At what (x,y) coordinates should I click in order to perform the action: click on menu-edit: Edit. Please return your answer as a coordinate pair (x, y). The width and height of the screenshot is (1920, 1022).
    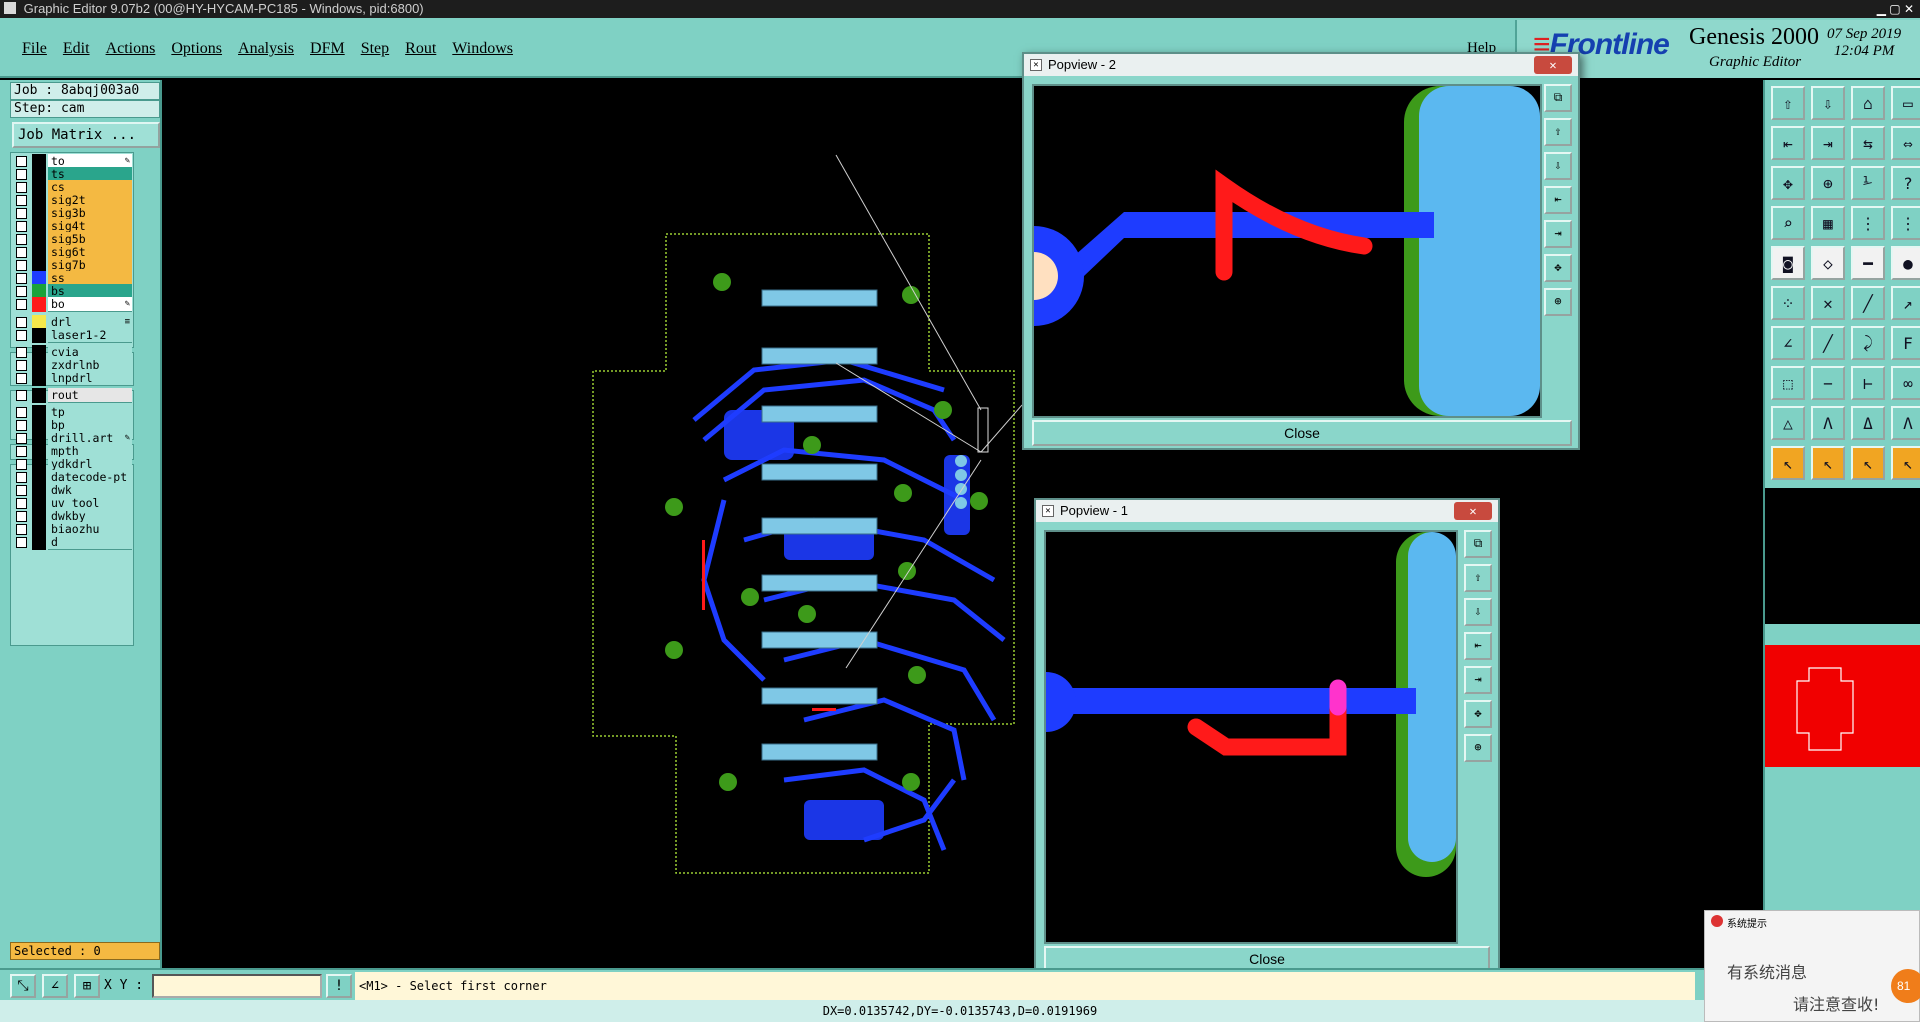
    Looking at the image, I should click on (76, 49).